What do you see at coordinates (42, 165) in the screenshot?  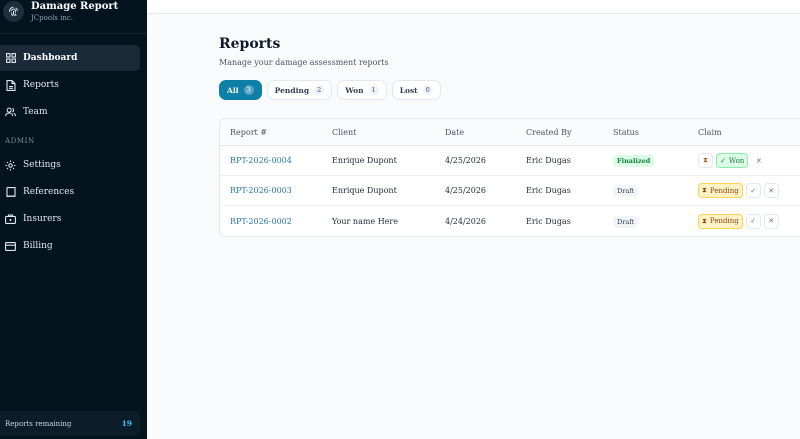 I see `sidebar-item-label: Settings` at bounding box center [42, 165].